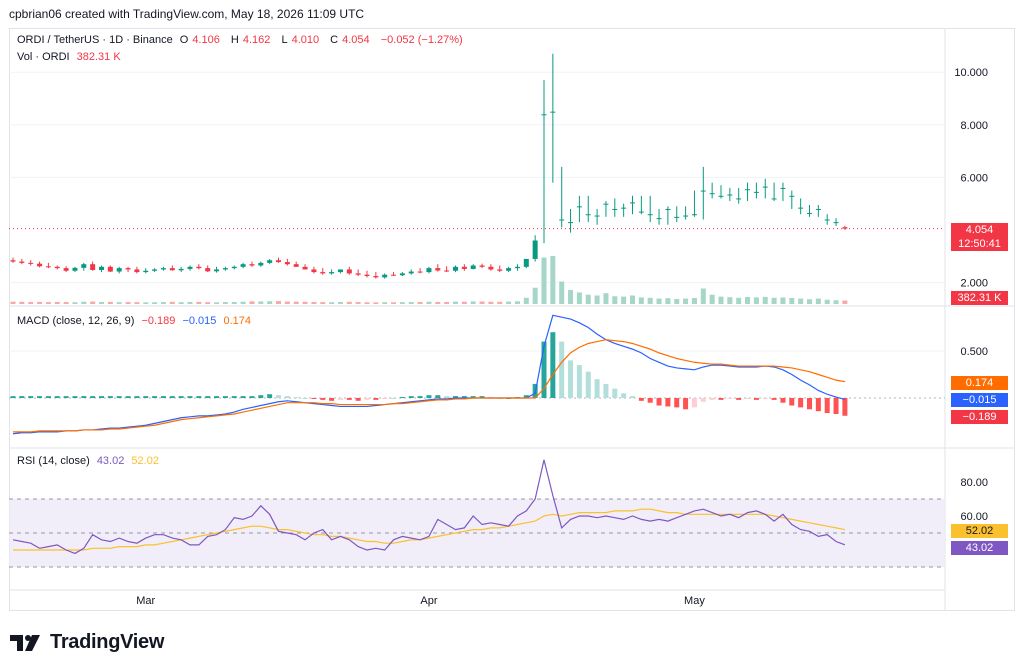 Image resolution: width=1024 pixels, height=672 pixels. What do you see at coordinates (979, 230) in the screenshot?
I see `last-price-text: 4.054` at bounding box center [979, 230].